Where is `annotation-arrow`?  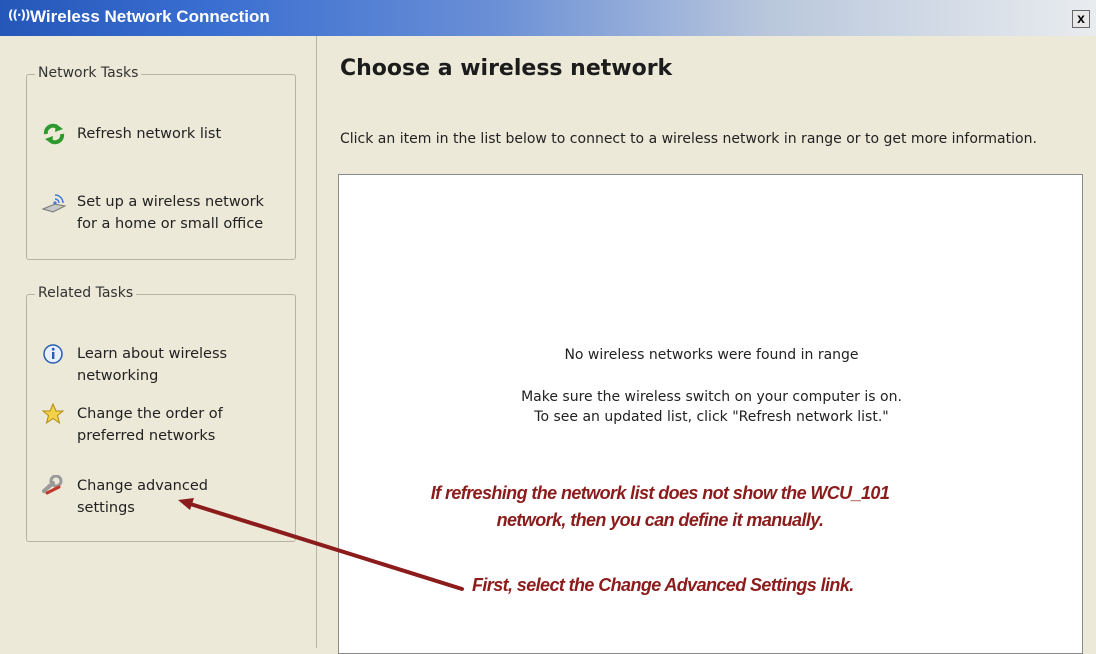
annotation-arrow is located at coordinates (321, 544).